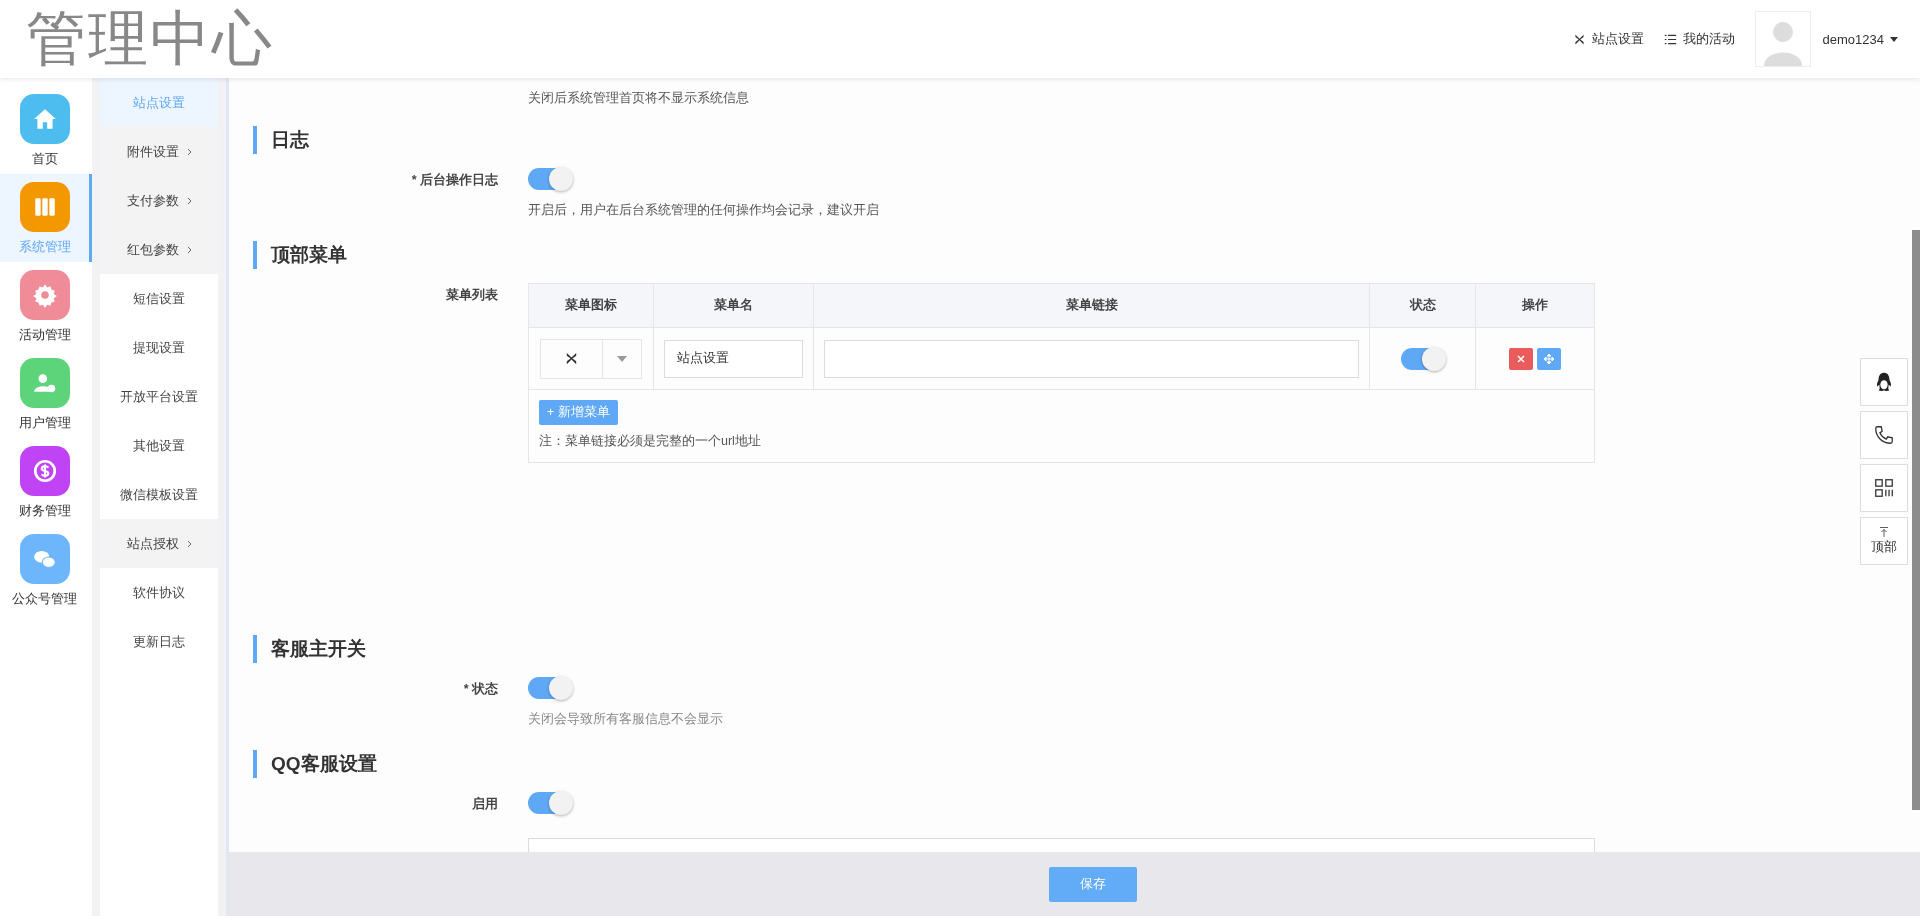 The image size is (1920, 916). What do you see at coordinates (734, 305) in the screenshot?
I see `column-header: 菜单名` at bounding box center [734, 305].